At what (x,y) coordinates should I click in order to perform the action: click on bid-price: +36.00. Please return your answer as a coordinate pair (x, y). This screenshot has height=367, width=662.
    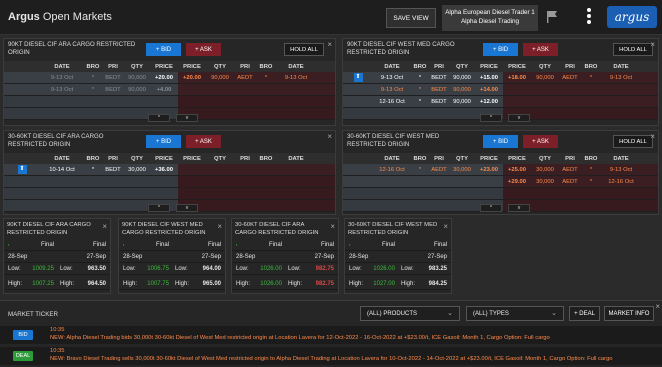
    Looking at the image, I should click on (164, 169).